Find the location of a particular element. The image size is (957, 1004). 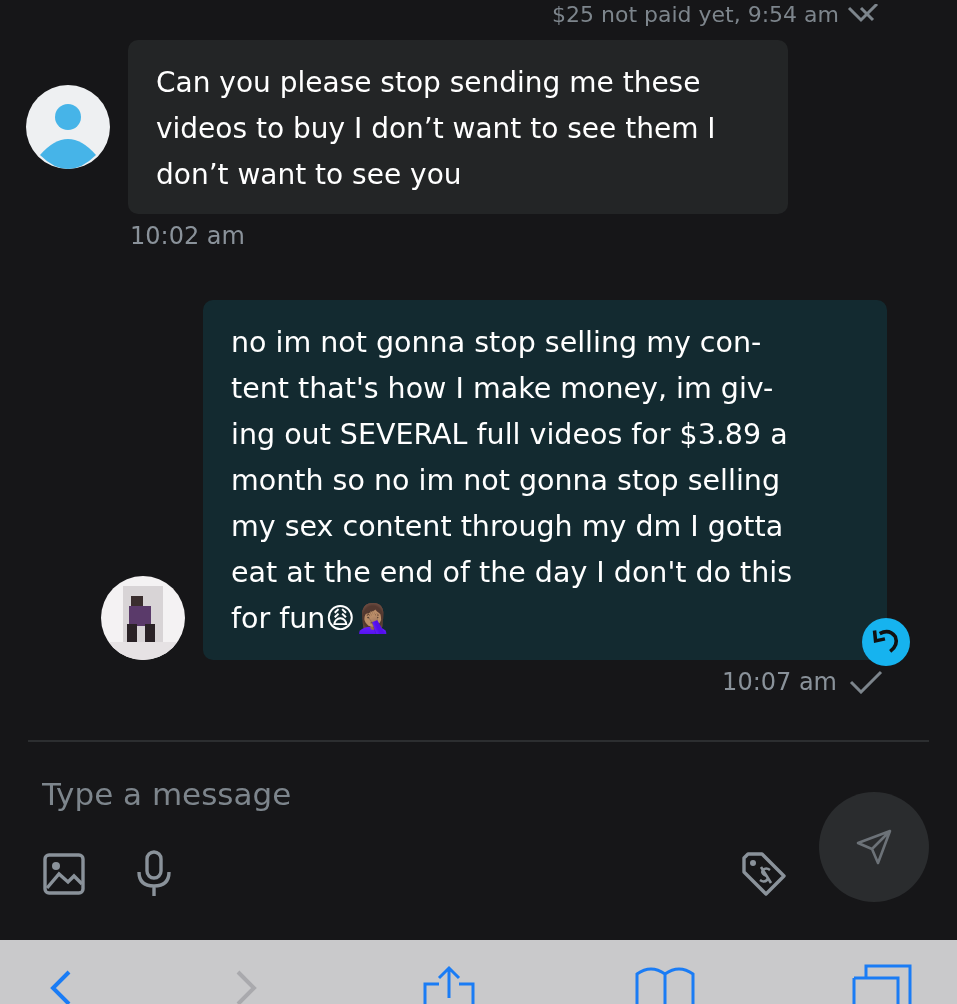

message-time: 10:02 am is located at coordinates (187, 236).